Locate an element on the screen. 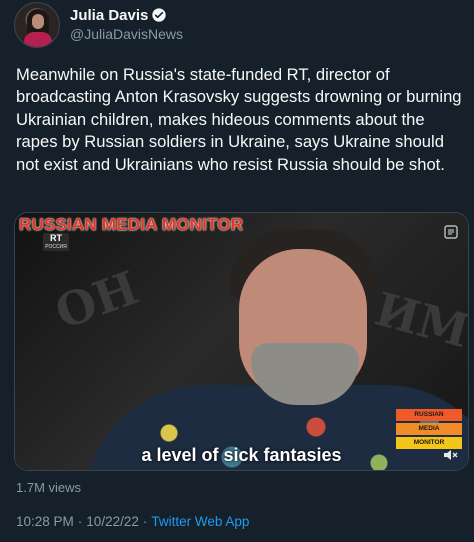 This screenshot has height=542, width=474. author-name-row: Julia Davis is located at coordinates (126, 15).